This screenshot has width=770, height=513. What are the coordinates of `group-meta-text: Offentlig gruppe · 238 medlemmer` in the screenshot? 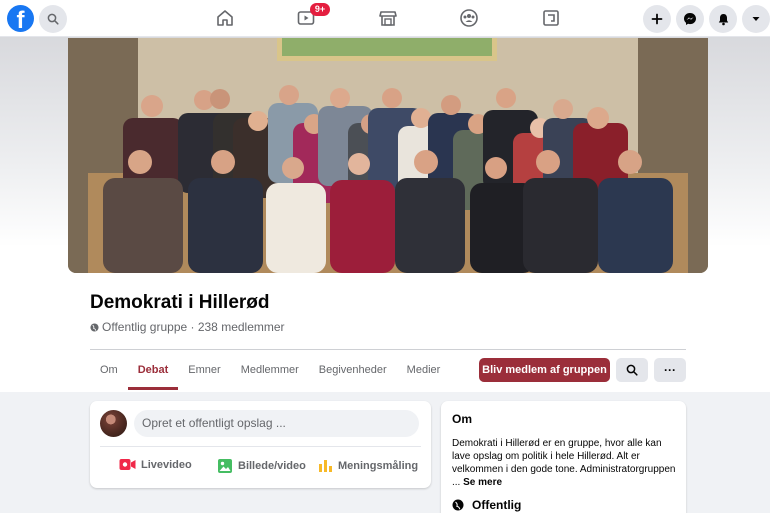 It's located at (193, 327).